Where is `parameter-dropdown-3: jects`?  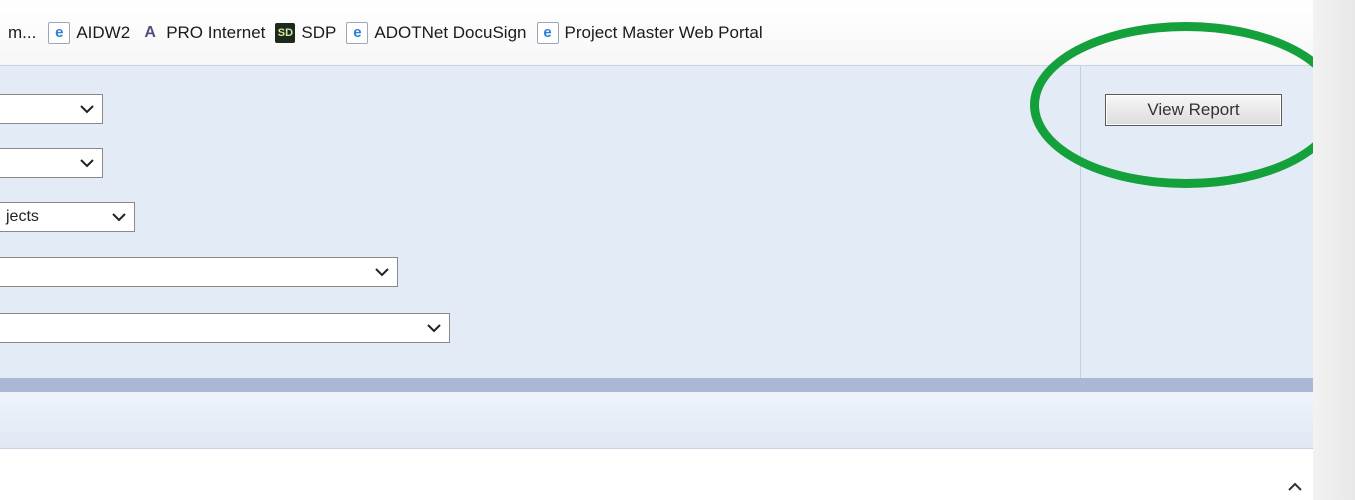
parameter-dropdown-3: jects is located at coordinates (67, 217).